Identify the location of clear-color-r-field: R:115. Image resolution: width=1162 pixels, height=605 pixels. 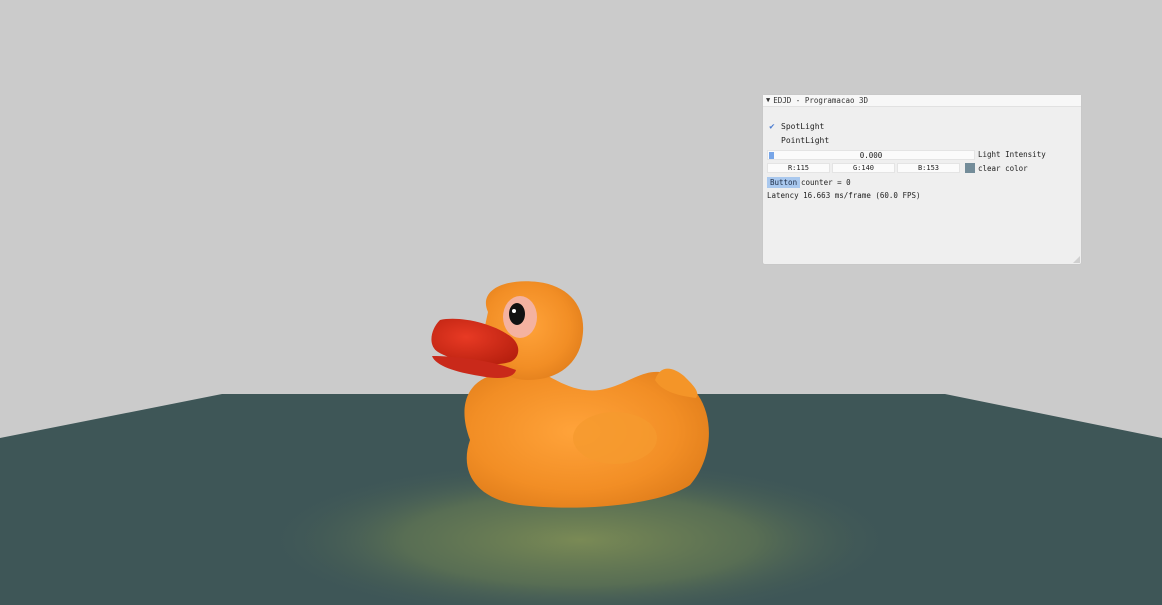
(798, 168).